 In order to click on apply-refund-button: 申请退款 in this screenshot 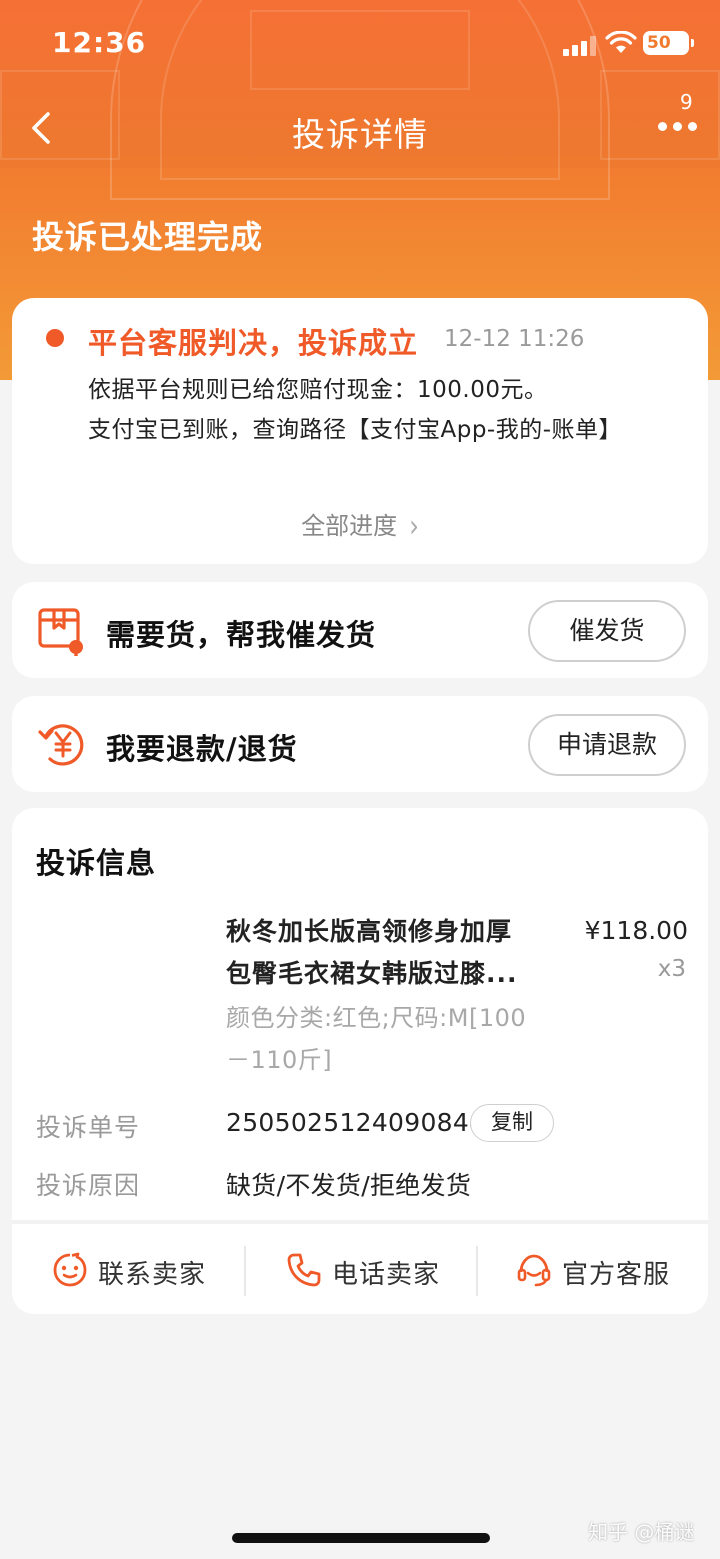, I will do `click(607, 745)`.